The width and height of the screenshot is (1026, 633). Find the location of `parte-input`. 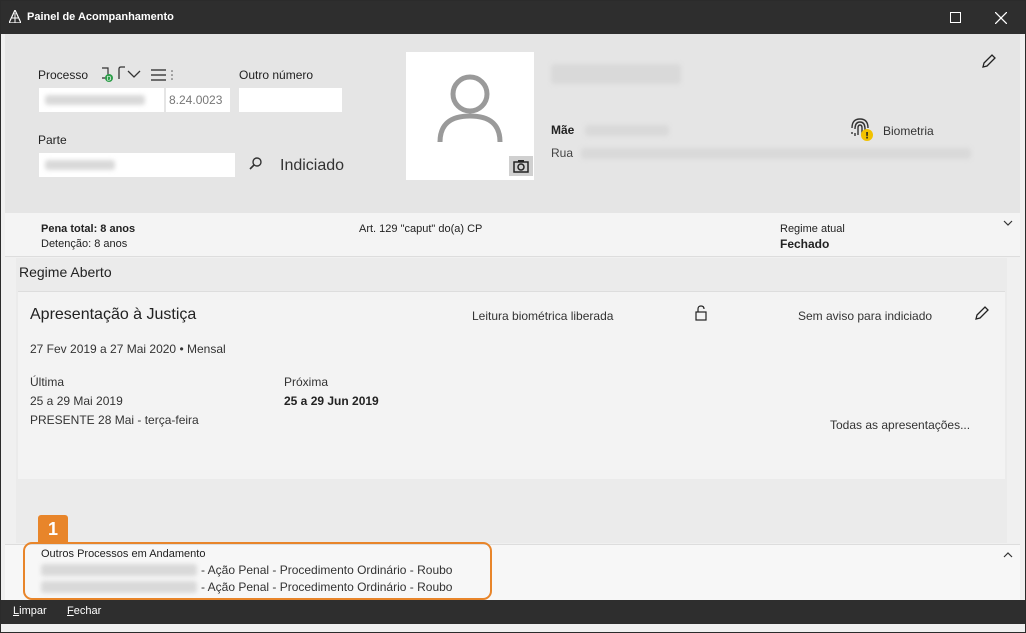

parte-input is located at coordinates (137, 165).